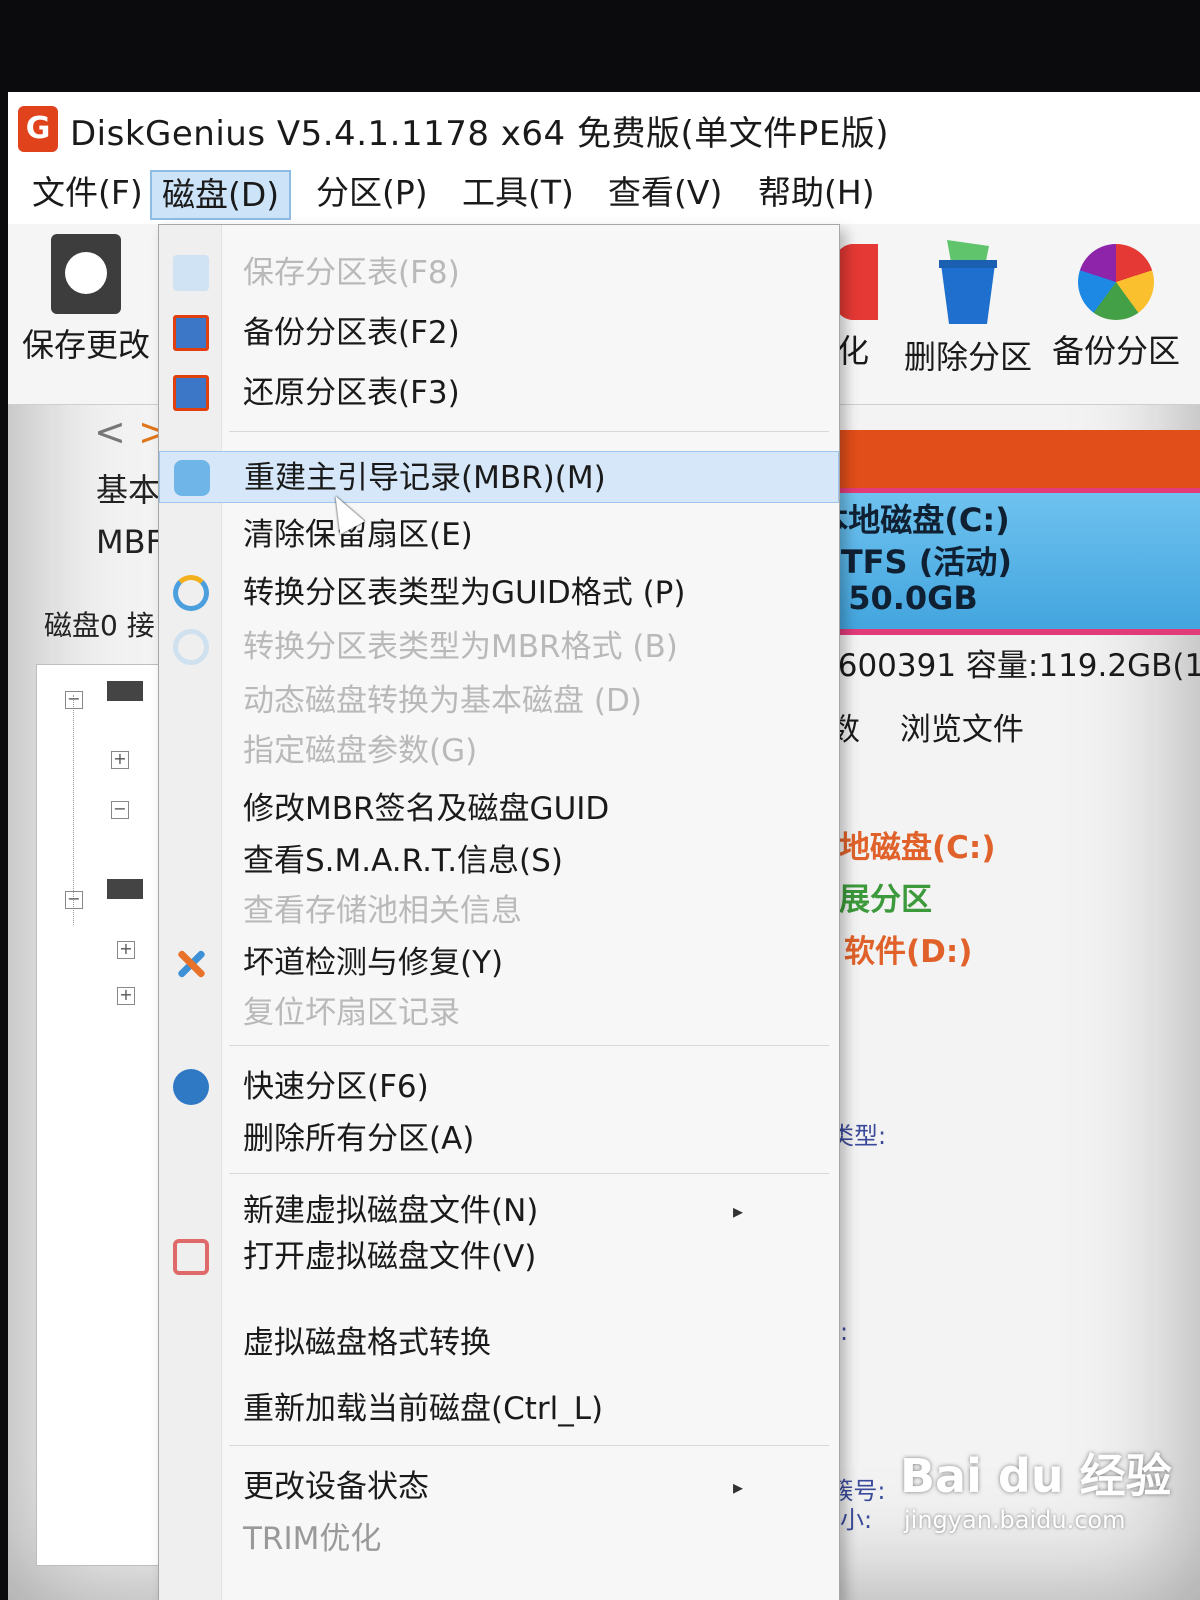 The image size is (1200, 1600). Describe the element at coordinates (191, 333) in the screenshot. I see `backup-icon` at that location.